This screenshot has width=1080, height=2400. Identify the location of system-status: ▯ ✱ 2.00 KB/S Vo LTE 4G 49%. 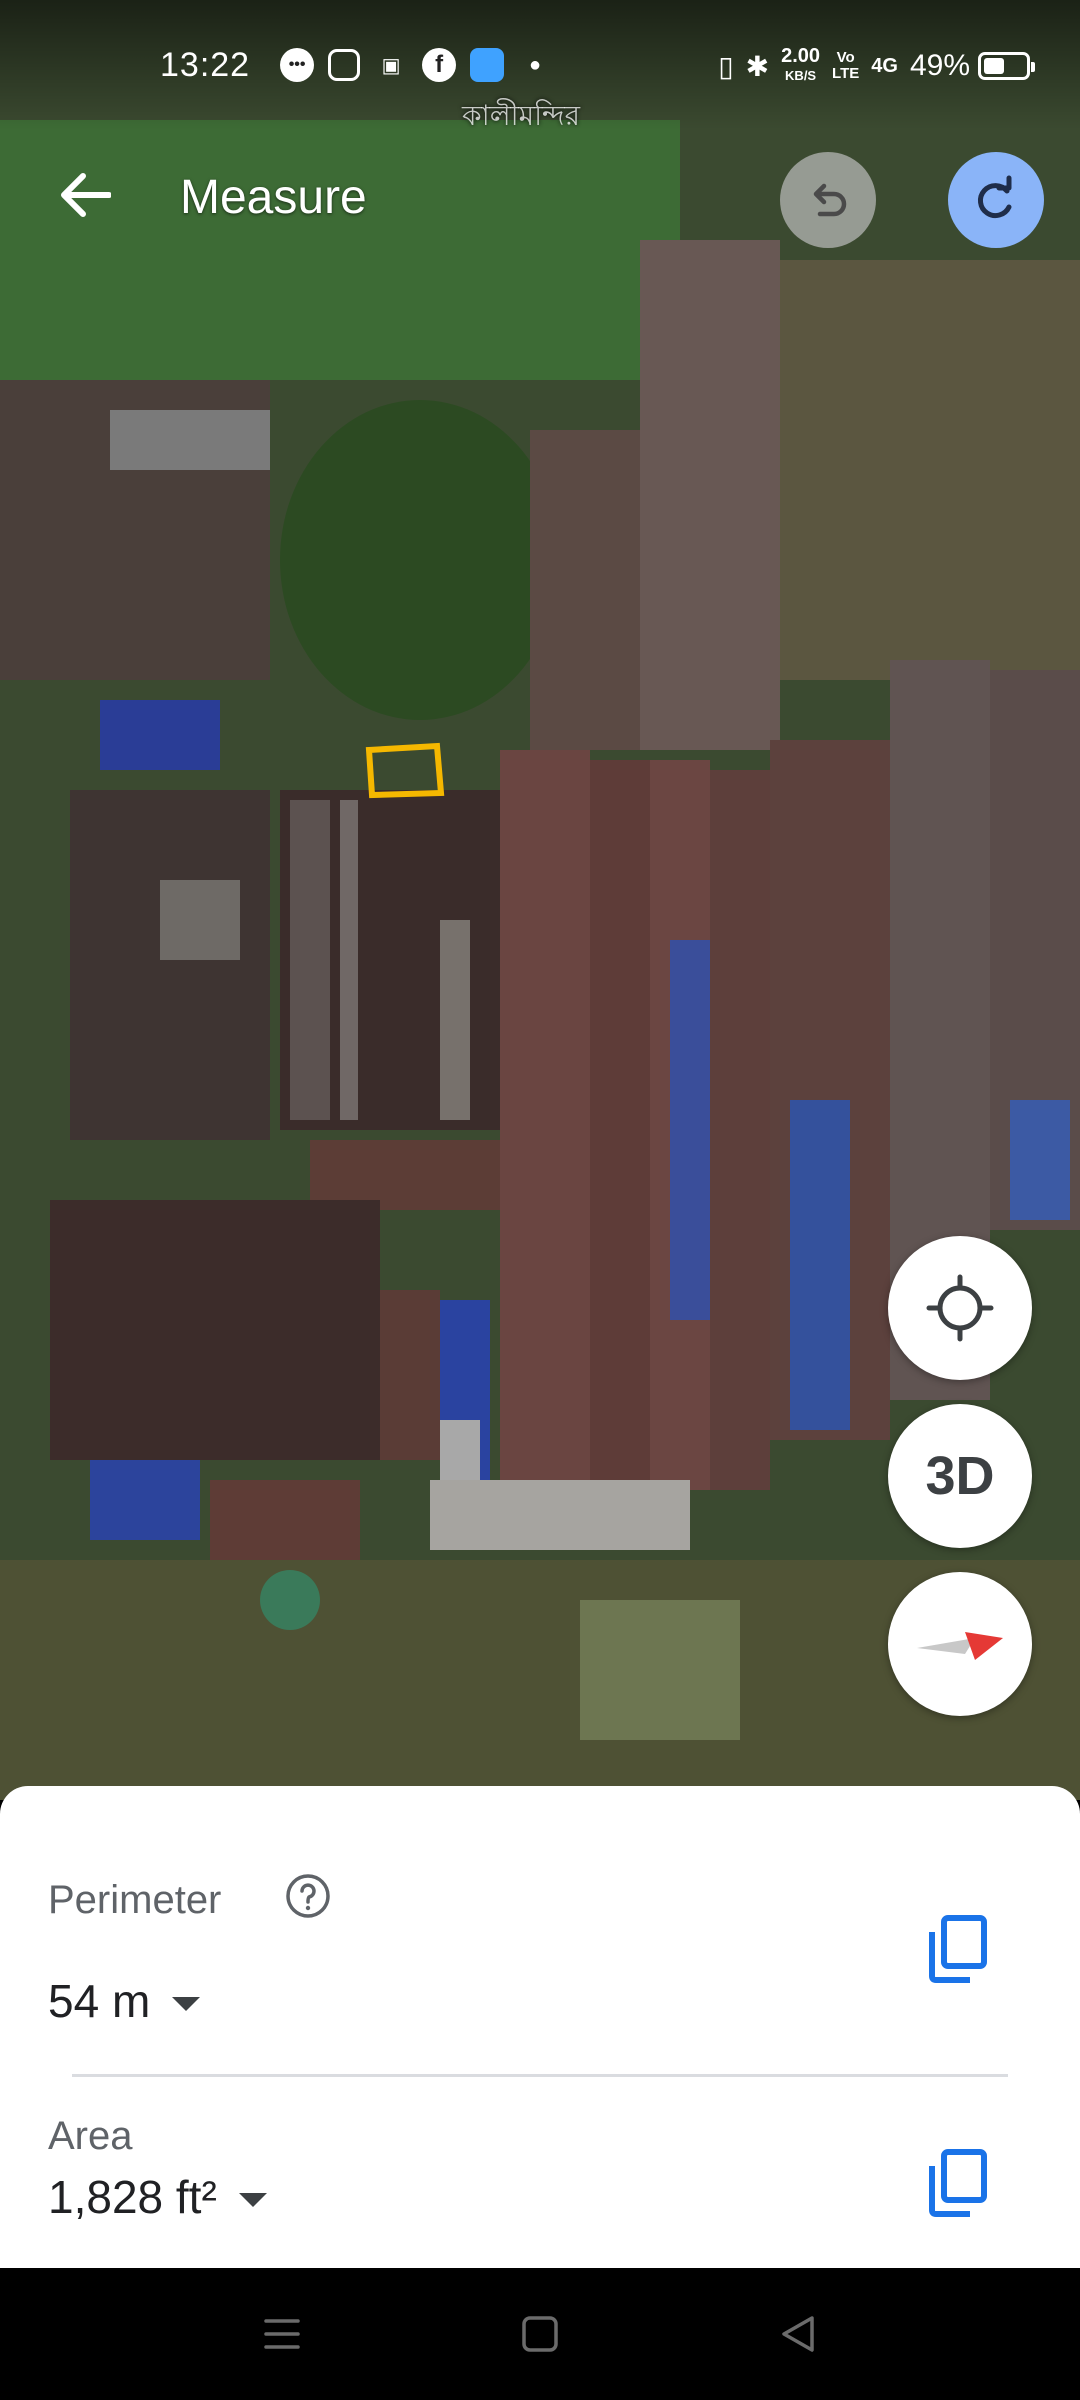
(876, 66).